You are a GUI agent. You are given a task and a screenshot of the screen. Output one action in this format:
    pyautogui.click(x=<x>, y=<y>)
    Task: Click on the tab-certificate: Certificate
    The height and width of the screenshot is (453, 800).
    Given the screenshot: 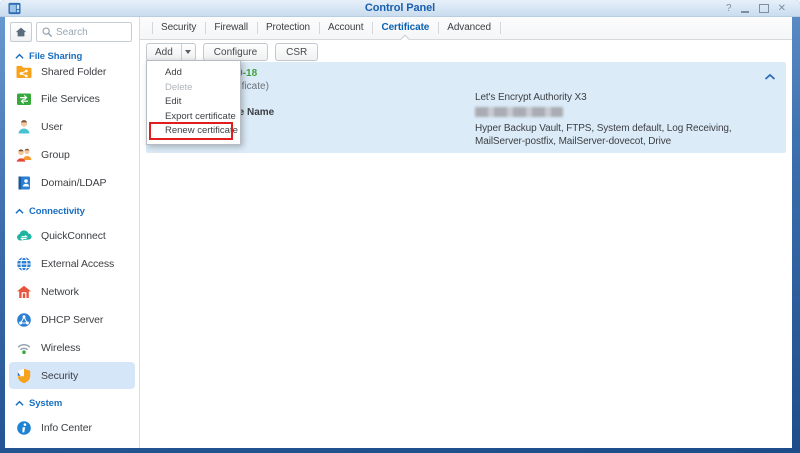 What is the action you would take?
    pyautogui.click(x=405, y=31)
    